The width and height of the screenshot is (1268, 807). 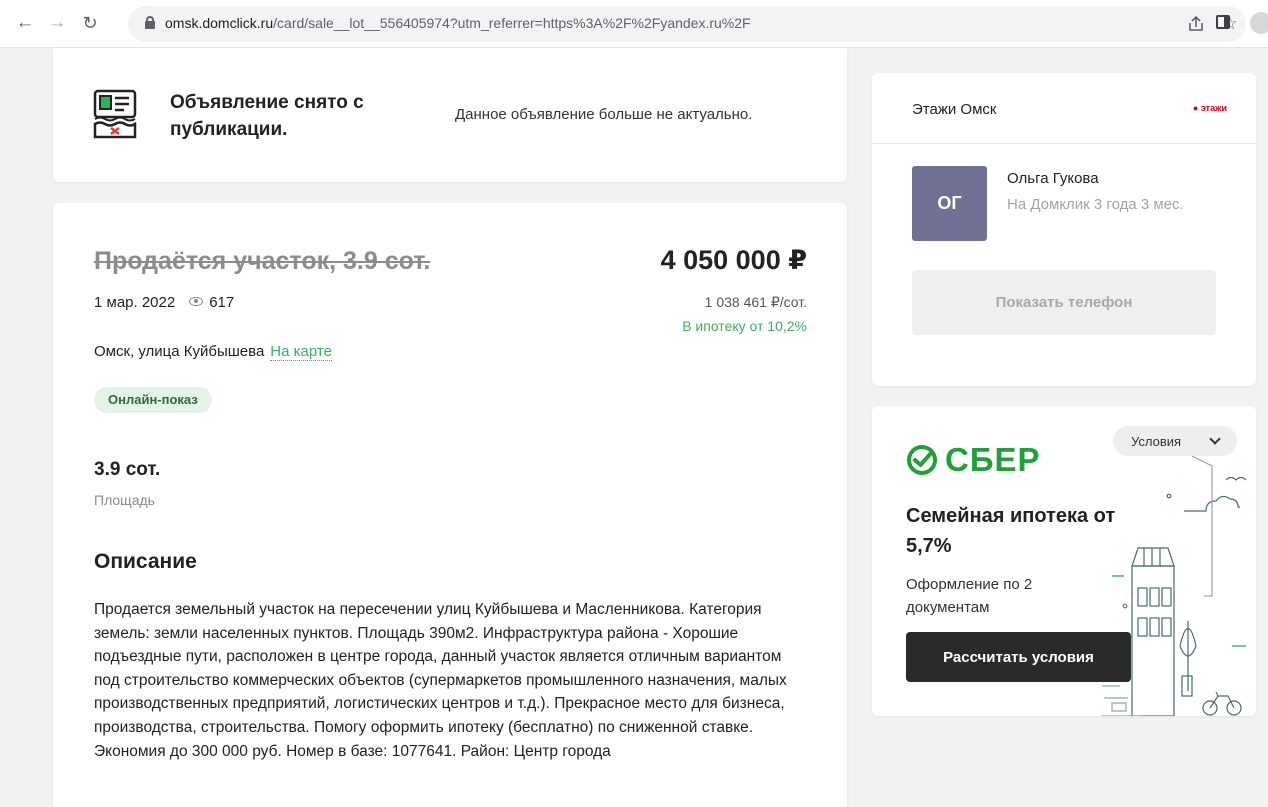 I want to click on listing-meta: 1 мар. 2022 617, so click(x=164, y=302).